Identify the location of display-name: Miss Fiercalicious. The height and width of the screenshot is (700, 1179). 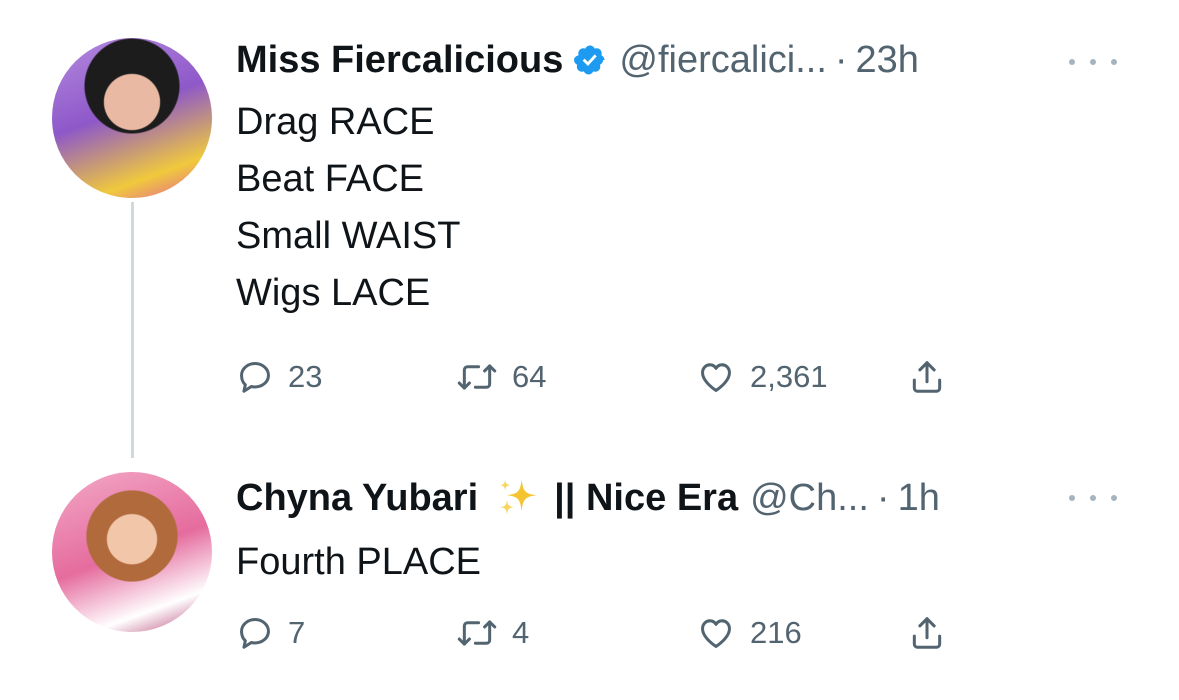
(399, 60).